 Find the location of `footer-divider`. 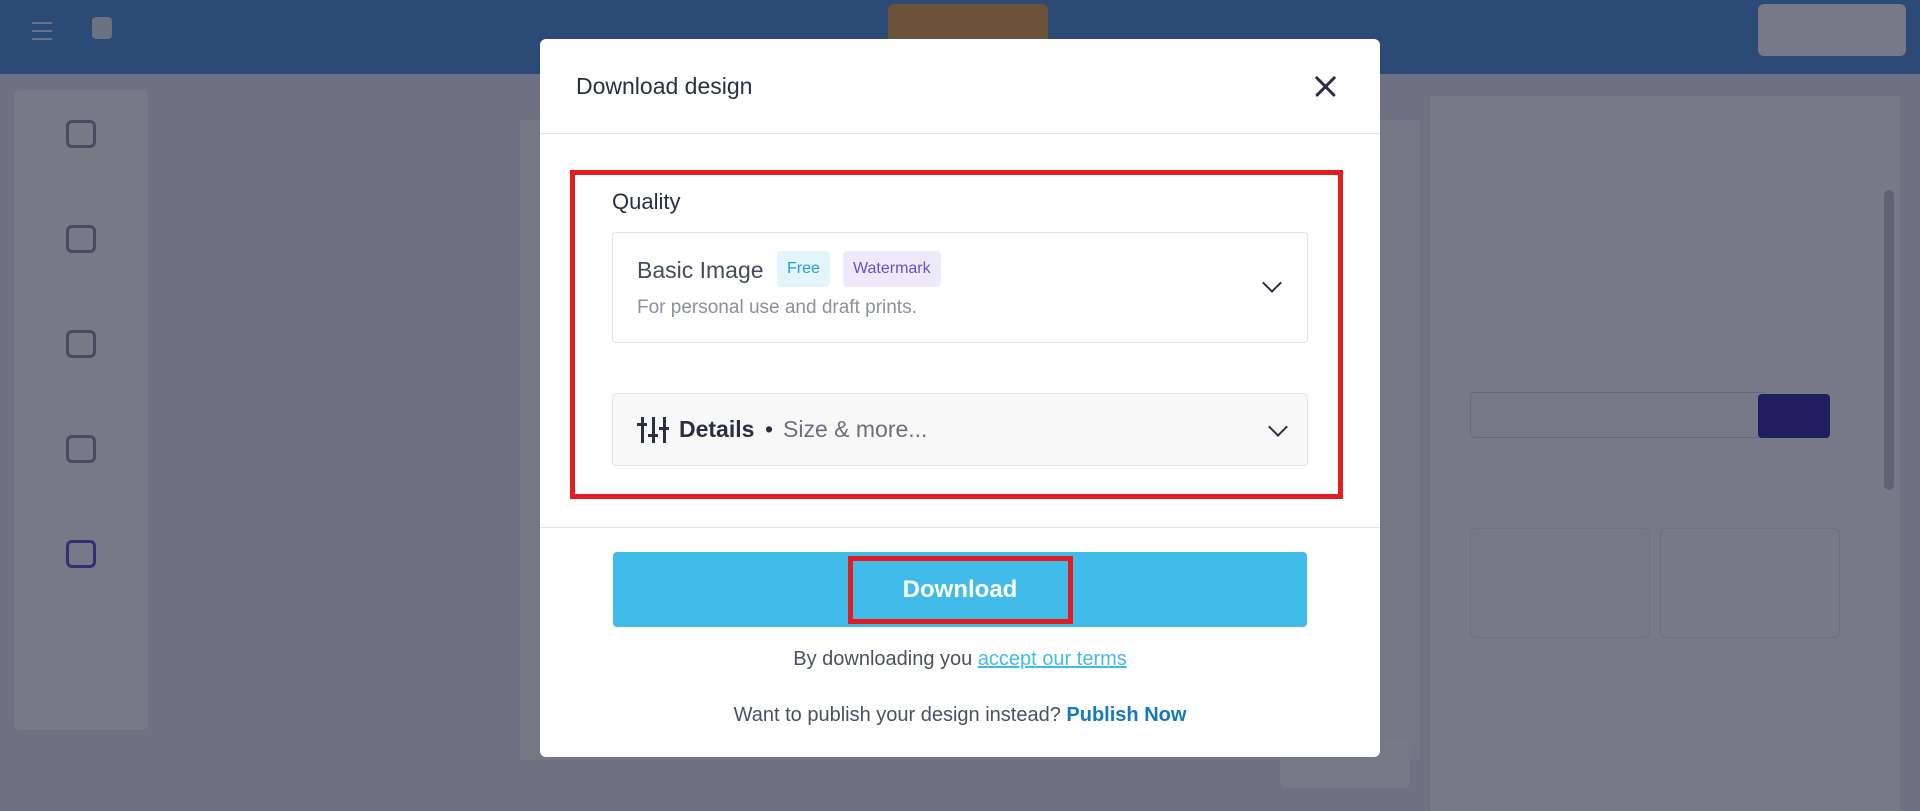

footer-divider is located at coordinates (960, 527).